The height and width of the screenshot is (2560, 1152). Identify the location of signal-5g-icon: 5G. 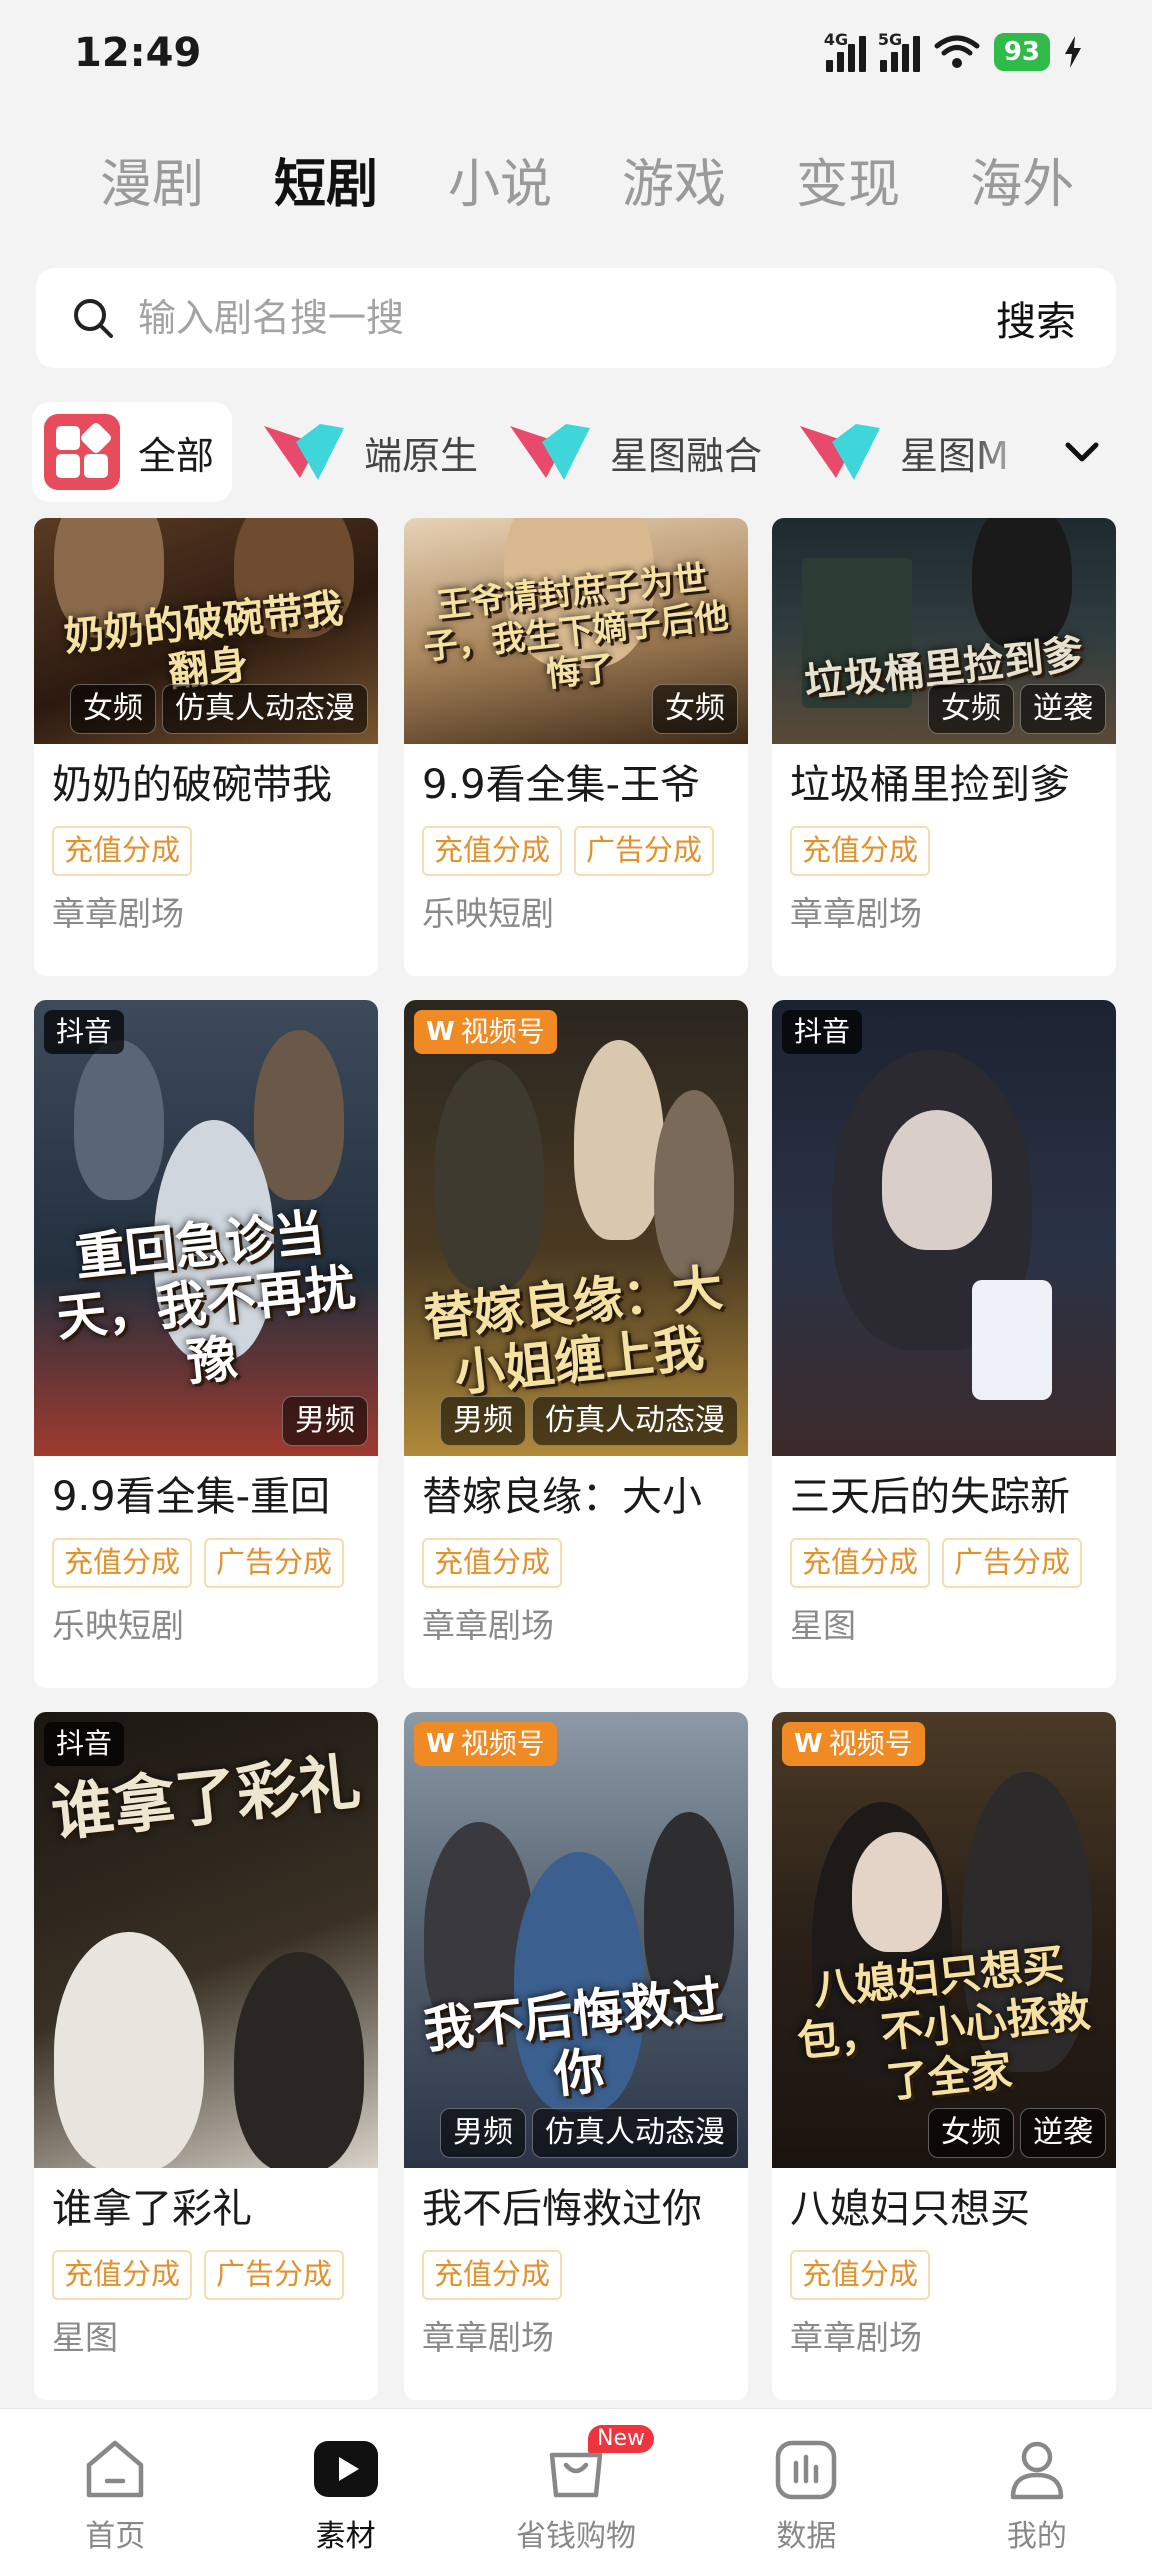
(898, 51).